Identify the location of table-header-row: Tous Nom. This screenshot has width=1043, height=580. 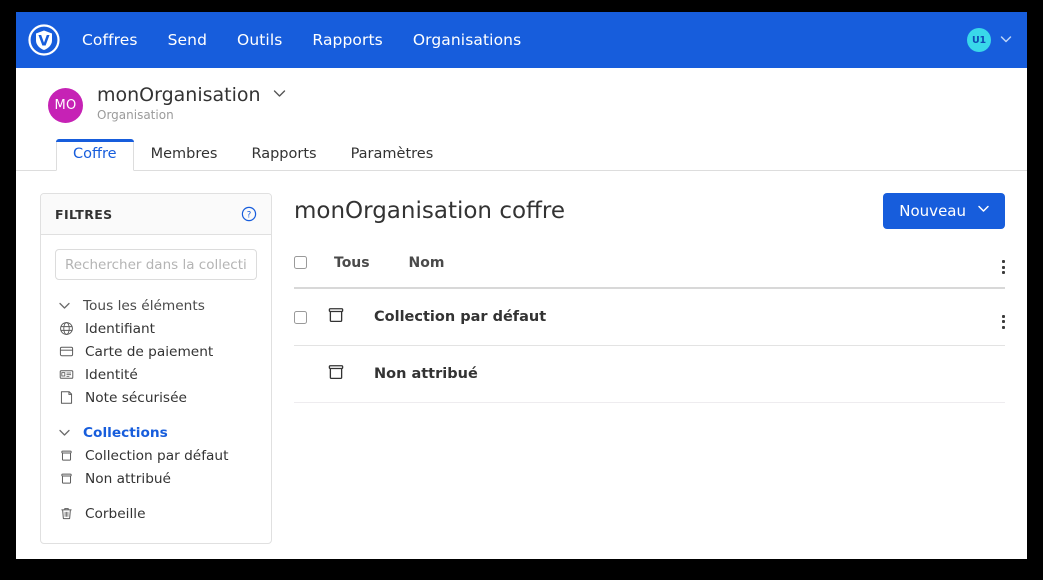
(649, 268).